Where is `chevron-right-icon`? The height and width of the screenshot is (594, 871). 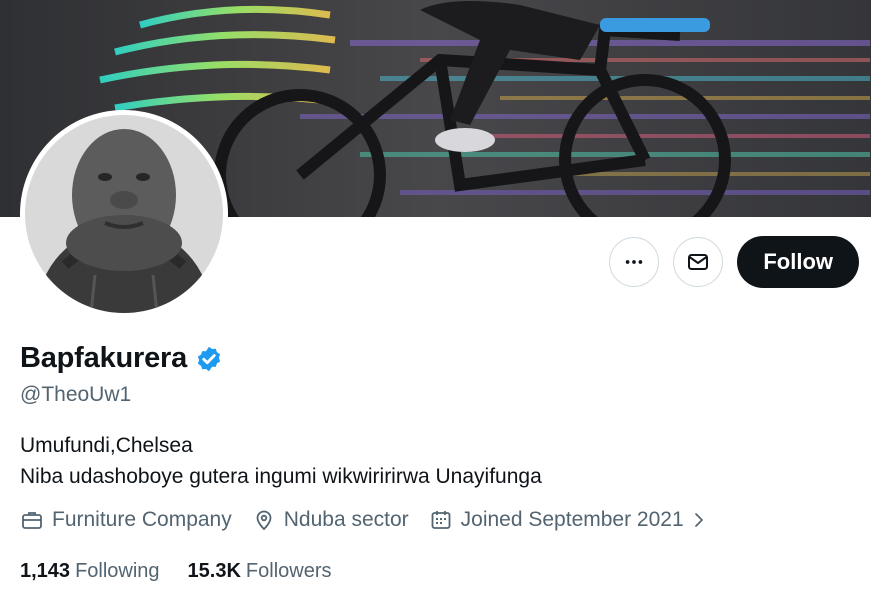 chevron-right-icon is located at coordinates (698, 520).